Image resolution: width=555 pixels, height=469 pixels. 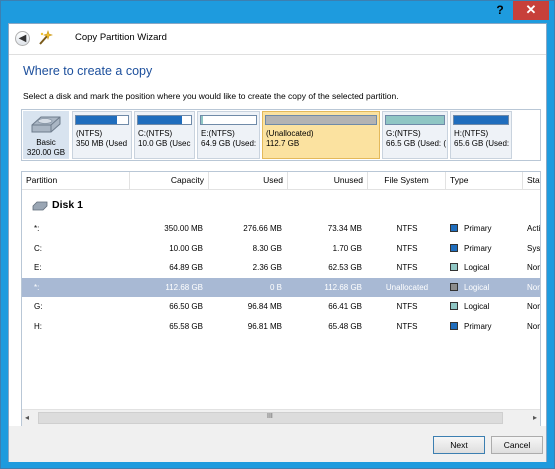 I want to click on cell-unused: 112.68 GB, so click(x=343, y=287).